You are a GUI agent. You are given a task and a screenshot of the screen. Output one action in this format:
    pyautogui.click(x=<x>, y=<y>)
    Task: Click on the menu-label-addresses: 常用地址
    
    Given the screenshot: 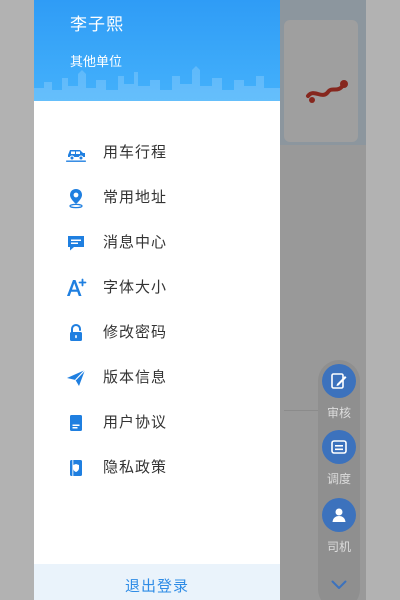 What is the action you would take?
    pyautogui.click(x=135, y=197)
    